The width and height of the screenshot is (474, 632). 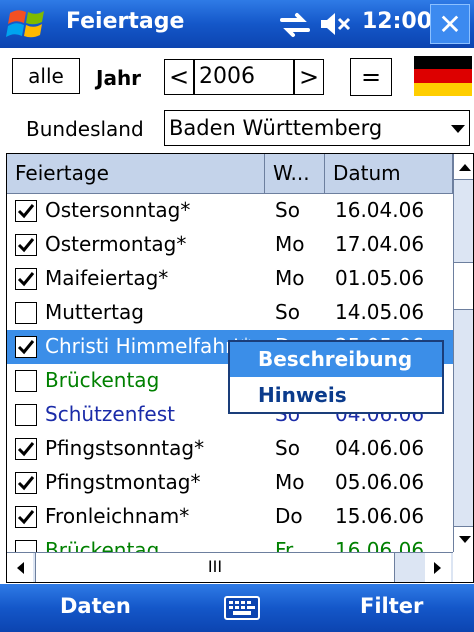 I want to click on close-button: ✕, so click(x=450, y=24).